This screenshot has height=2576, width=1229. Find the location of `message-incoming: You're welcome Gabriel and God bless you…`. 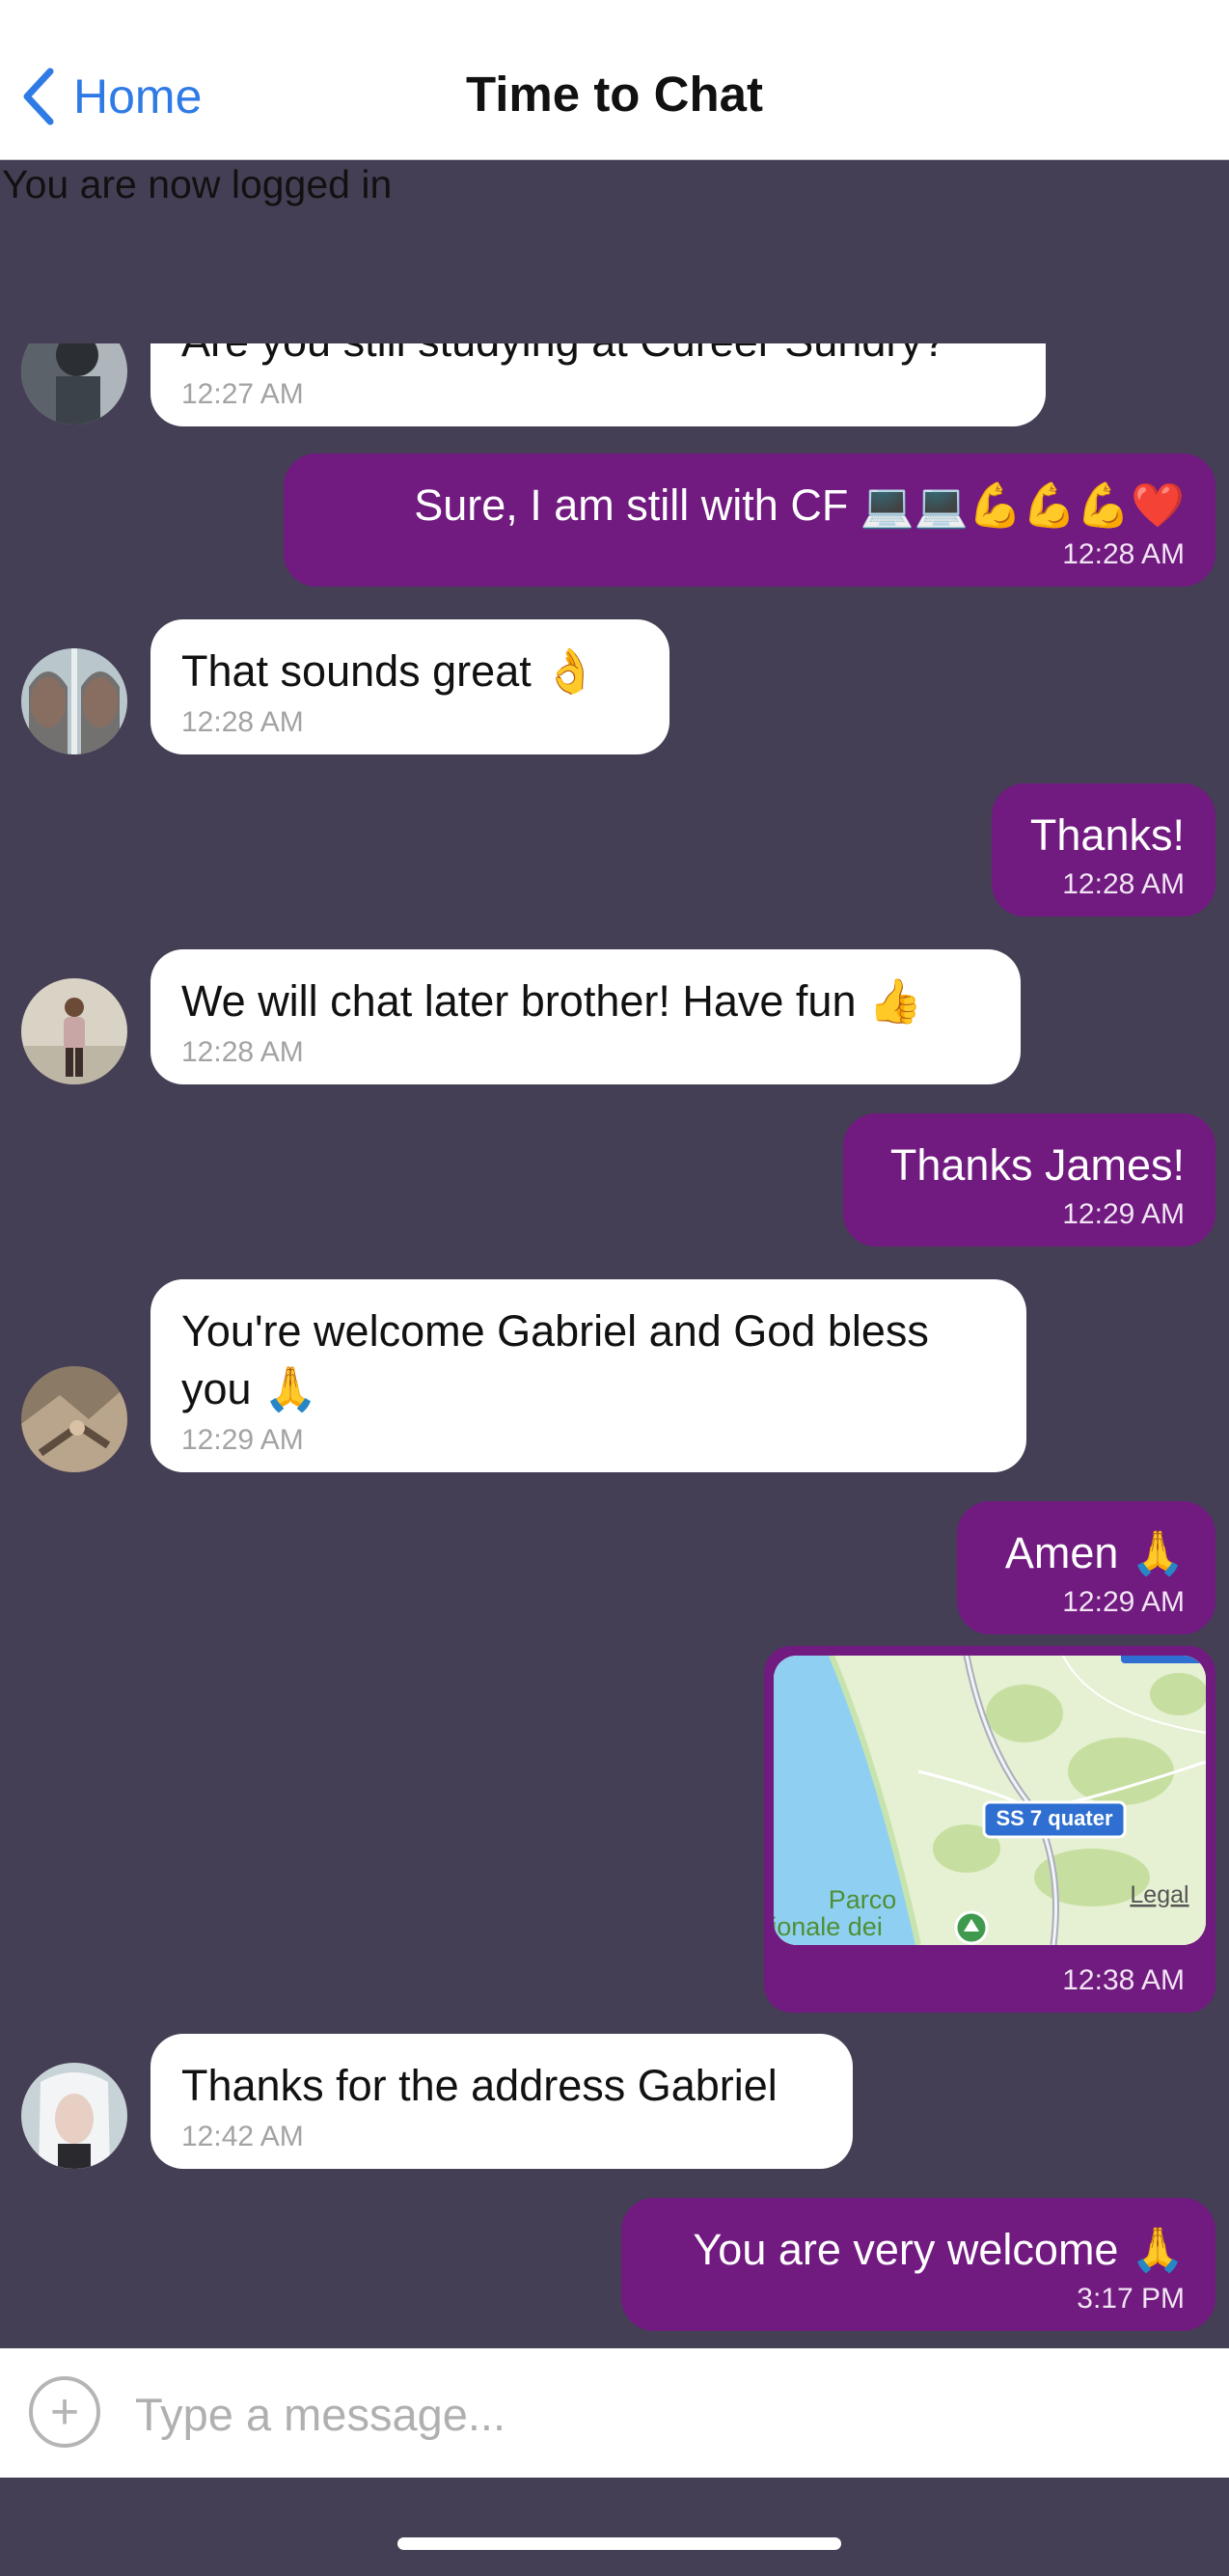

message-incoming: You're welcome Gabriel and God bless you… is located at coordinates (614, 1375).